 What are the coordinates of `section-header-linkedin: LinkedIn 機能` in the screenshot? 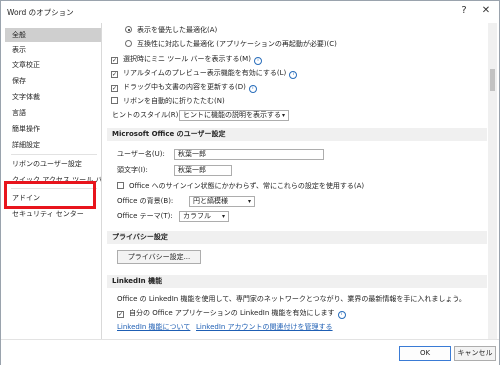 It's located at (297, 281).